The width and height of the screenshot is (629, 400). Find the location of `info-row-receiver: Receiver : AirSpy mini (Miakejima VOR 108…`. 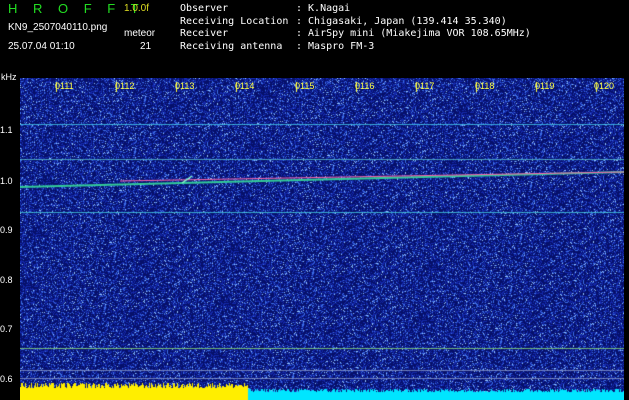

info-row-receiver: Receiver : AirSpy mini (Miakejima VOR 108… is located at coordinates (355, 34).